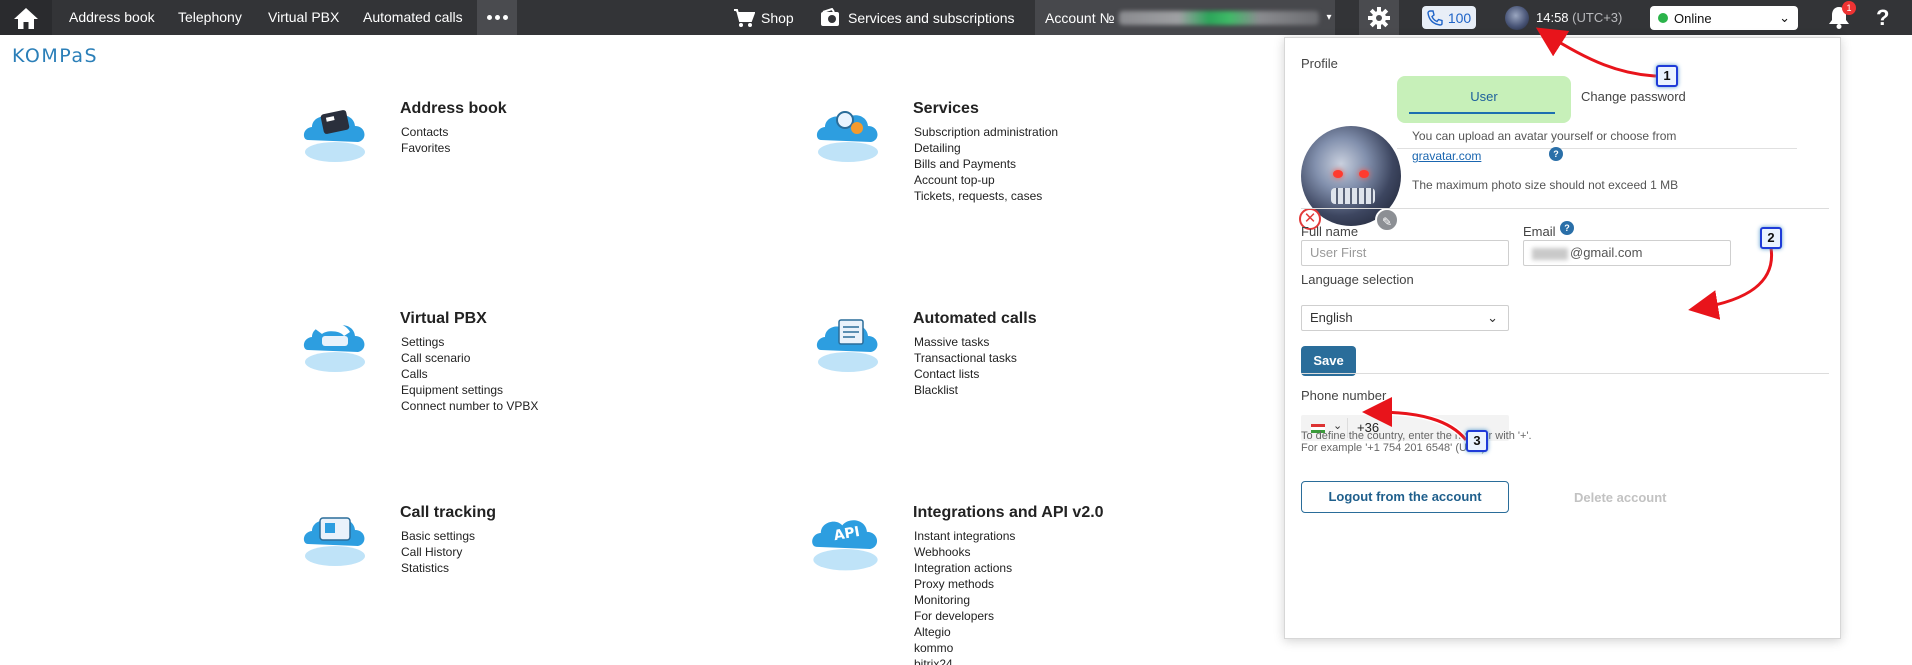 The image size is (1912, 665). I want to click on settings-button, so click(1379, 17).